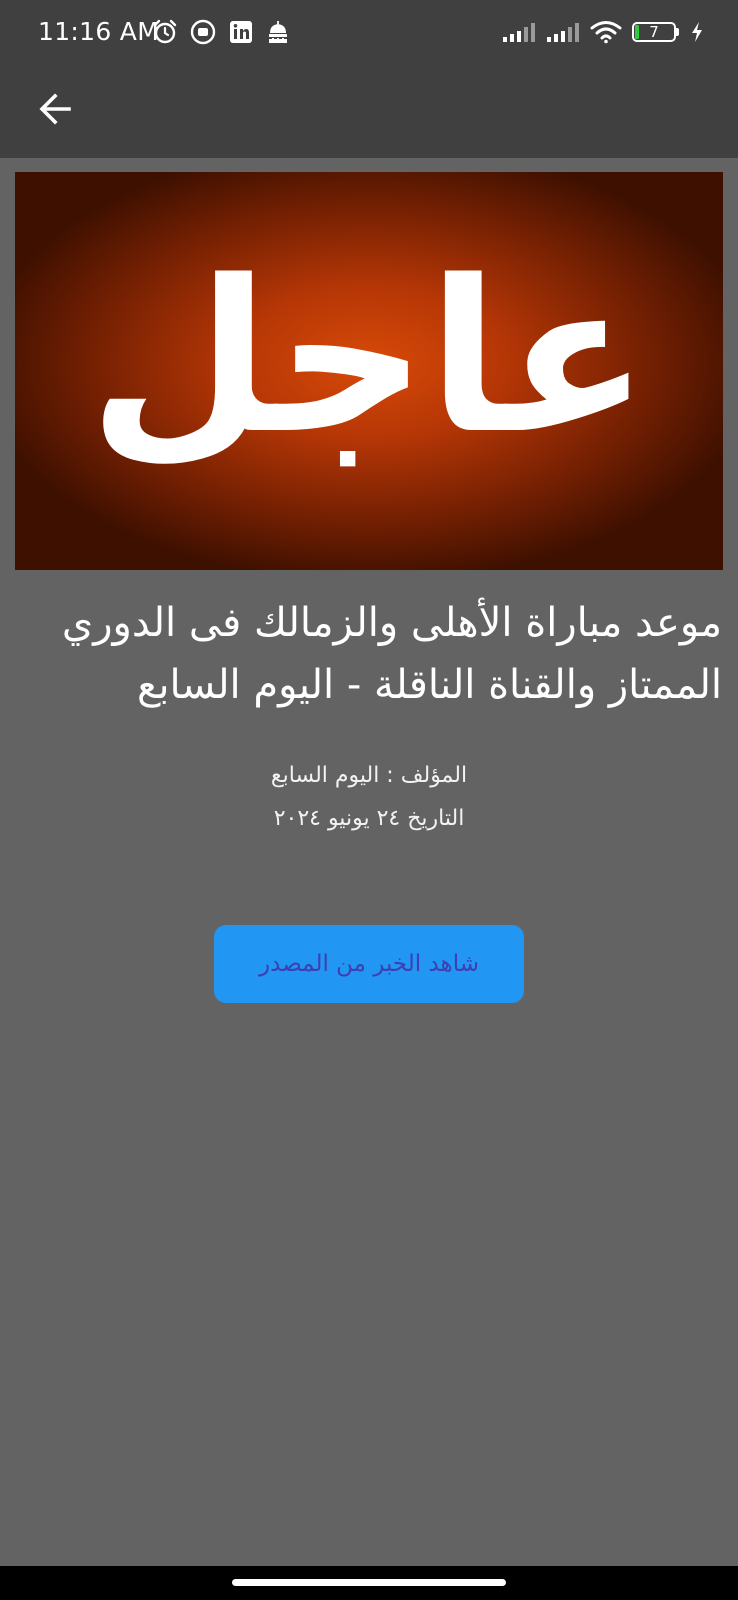 This screenshot has width=738, height=1600. Describe the element at coordinates (369, 818) in the screenshot. I see `article-date: التاريخ ٢٤ يونيو ٢٠٢٤` at that location.